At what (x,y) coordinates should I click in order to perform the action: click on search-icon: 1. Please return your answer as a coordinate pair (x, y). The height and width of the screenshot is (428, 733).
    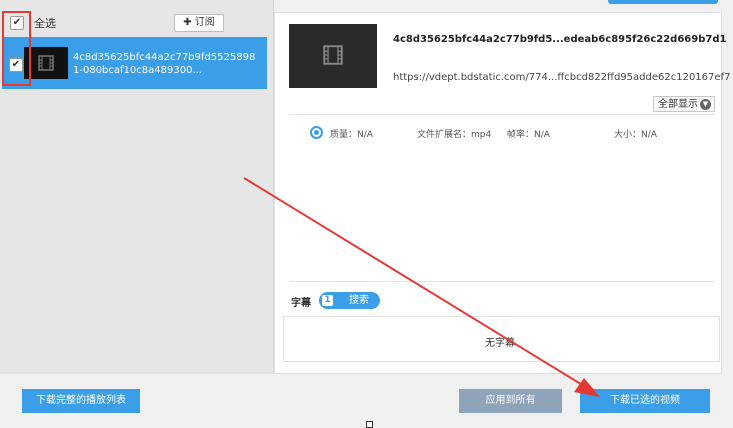
    Looking at the image, I should click on (327, 300).